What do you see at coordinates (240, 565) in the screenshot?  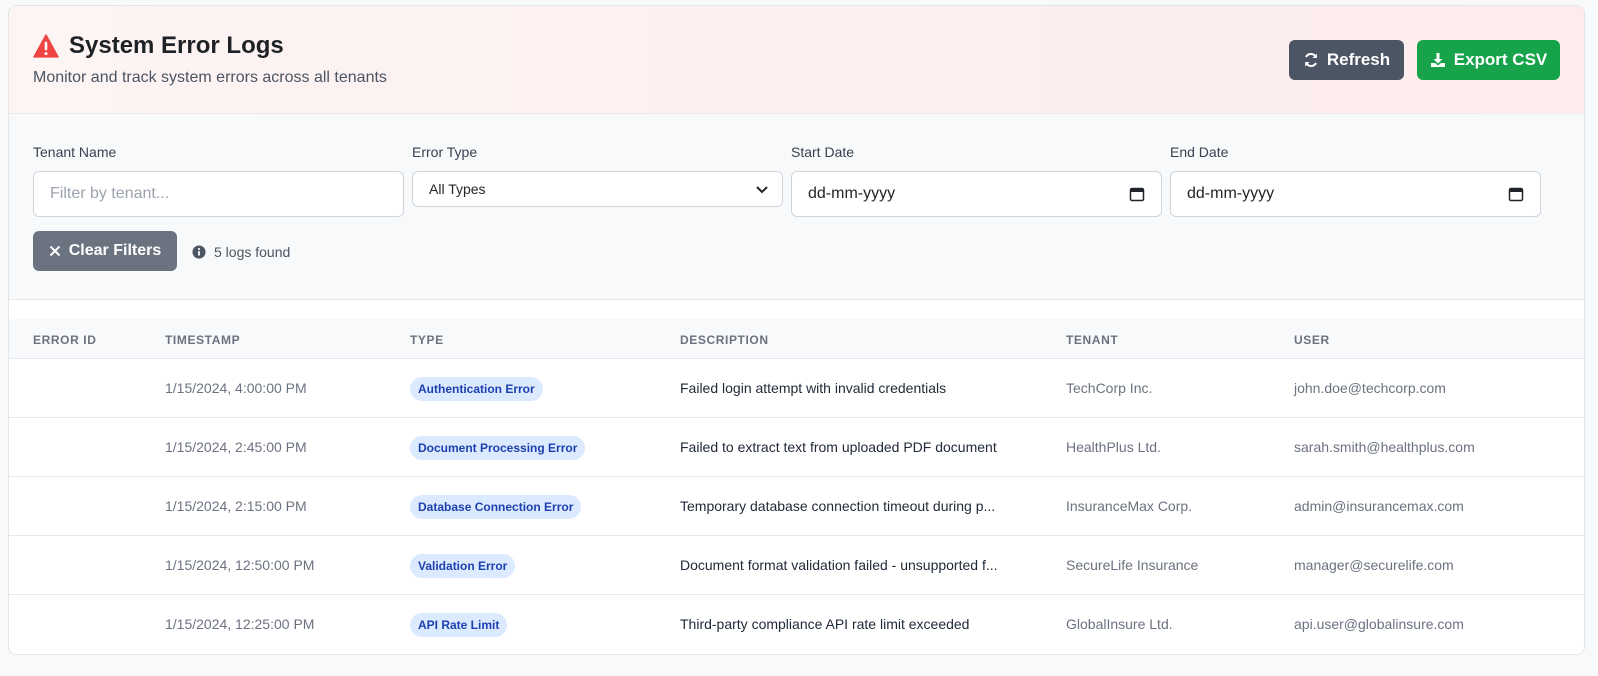 I see `timestamp-cell: 1/15/2024, 12:50:00 PM` at bounding box center [240, 565].